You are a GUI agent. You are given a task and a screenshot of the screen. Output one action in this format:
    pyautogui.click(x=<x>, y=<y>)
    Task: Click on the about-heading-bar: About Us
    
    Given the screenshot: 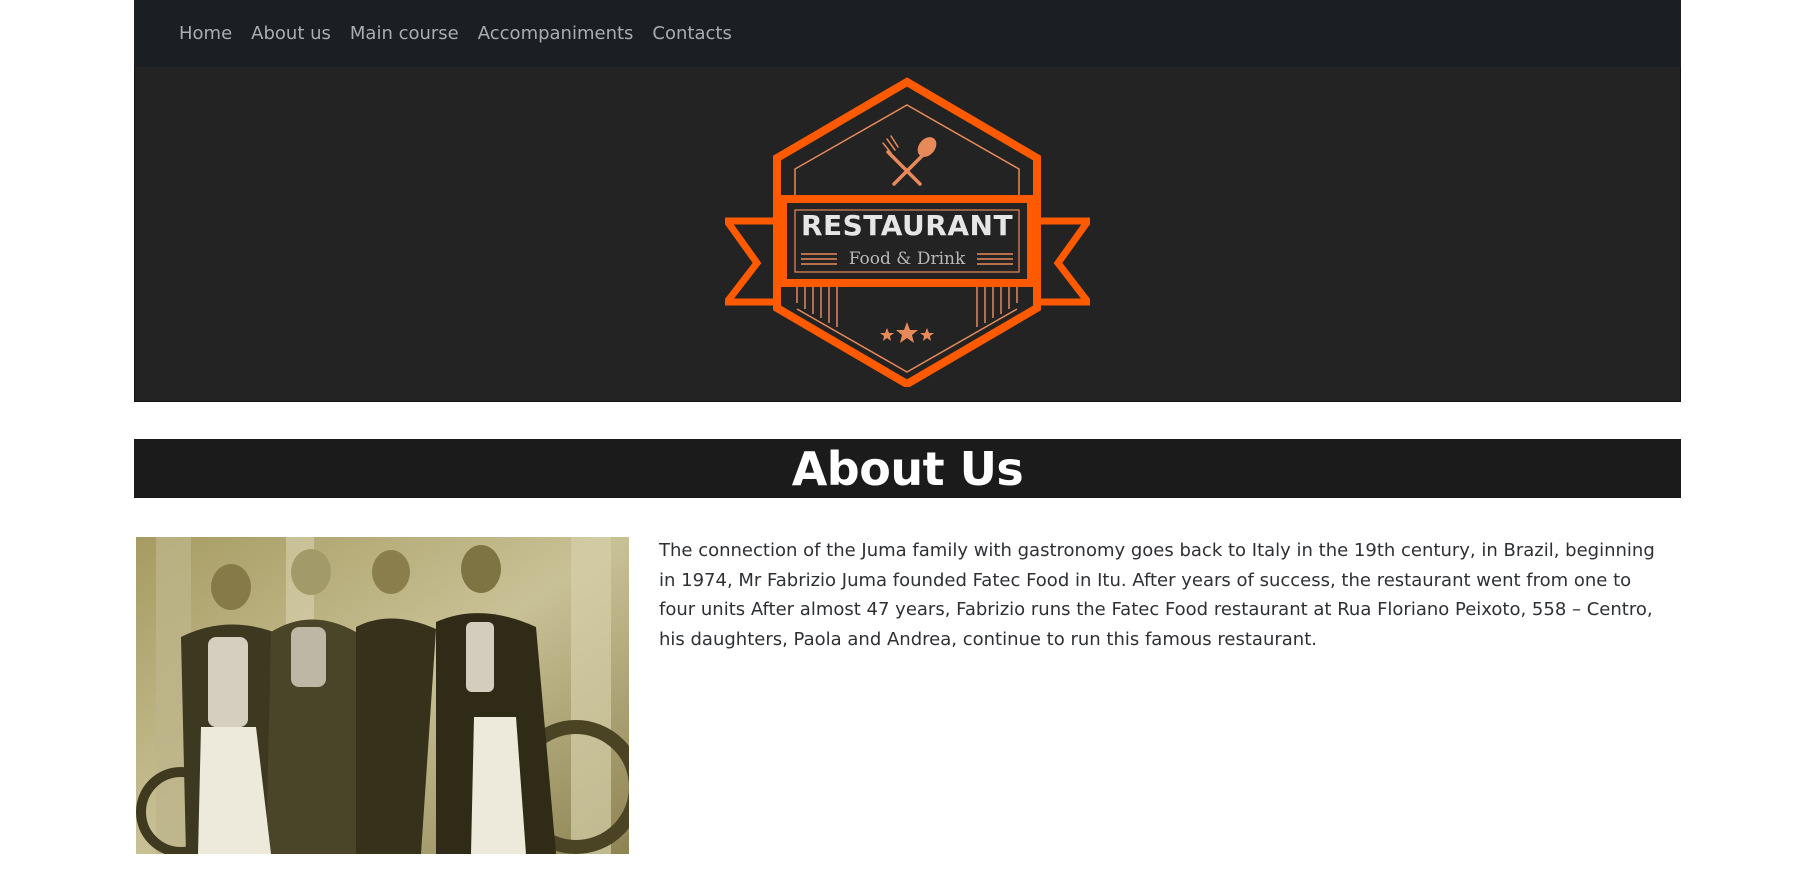 What is the action you would take?
    pyautogui.click(x=907, y=468)
    